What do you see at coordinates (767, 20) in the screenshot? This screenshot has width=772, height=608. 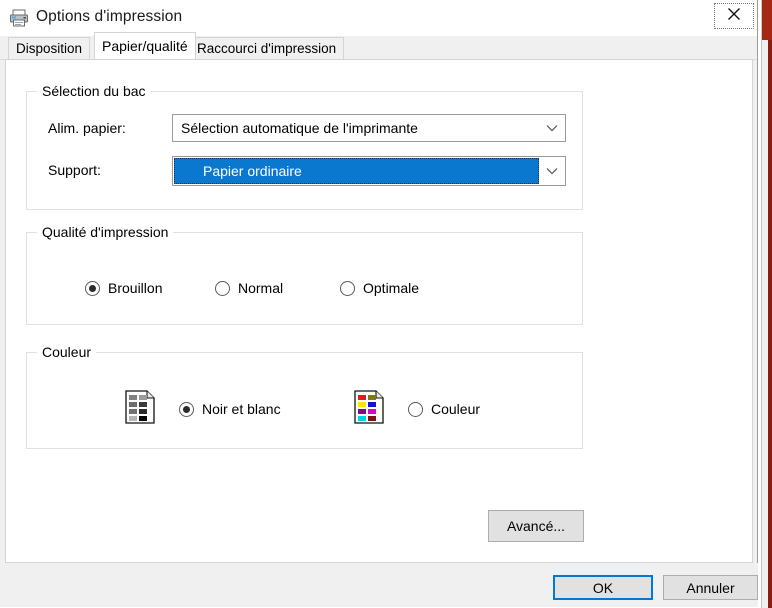 I see `background-window-titlebar` at bounding box center [767, 20].